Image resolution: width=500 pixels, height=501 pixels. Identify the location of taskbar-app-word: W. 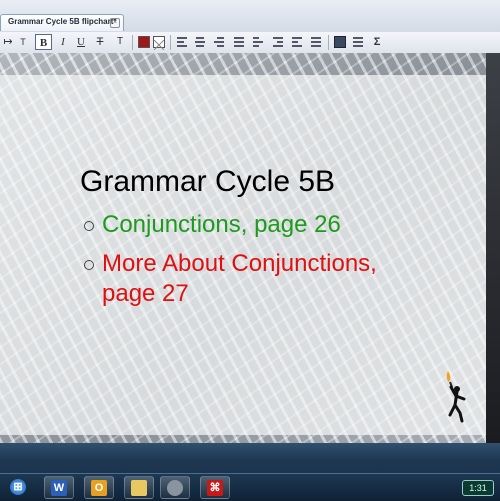
(59, 487).